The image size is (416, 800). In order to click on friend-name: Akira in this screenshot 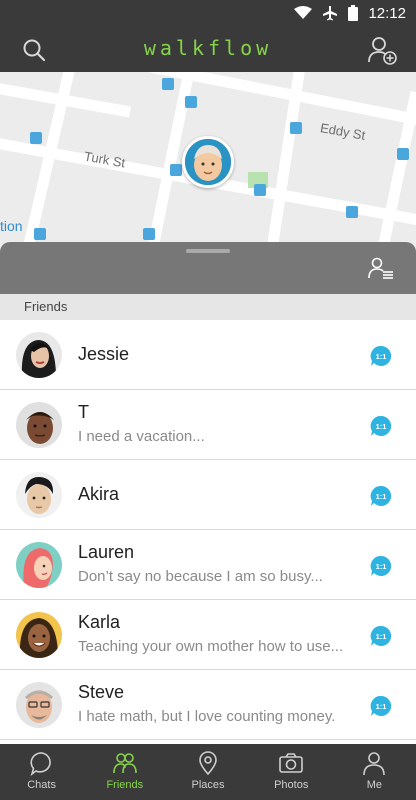, I will do `click(99, 494)`.